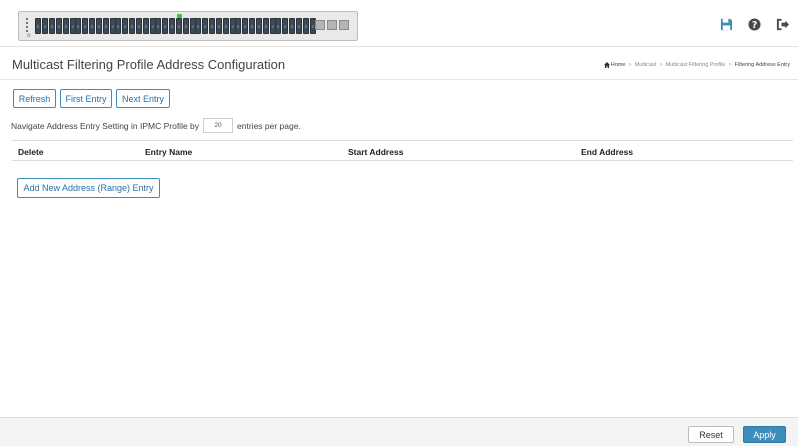 This screenshot has height=446, width=798. What do you see at coordinates (269, 125) in the screenshot?
I see `navigate-suffix: entries per page.` at bounding box center [269, 125].